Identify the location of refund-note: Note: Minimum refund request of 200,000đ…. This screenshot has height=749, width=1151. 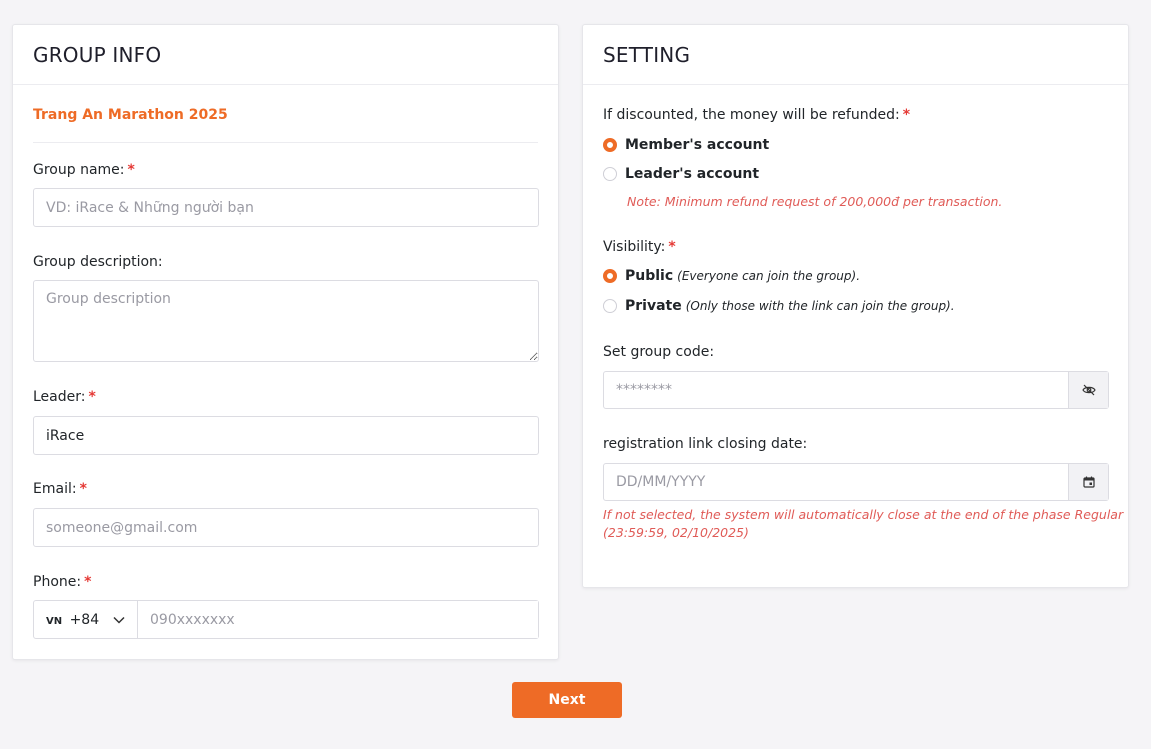
(815, 201).